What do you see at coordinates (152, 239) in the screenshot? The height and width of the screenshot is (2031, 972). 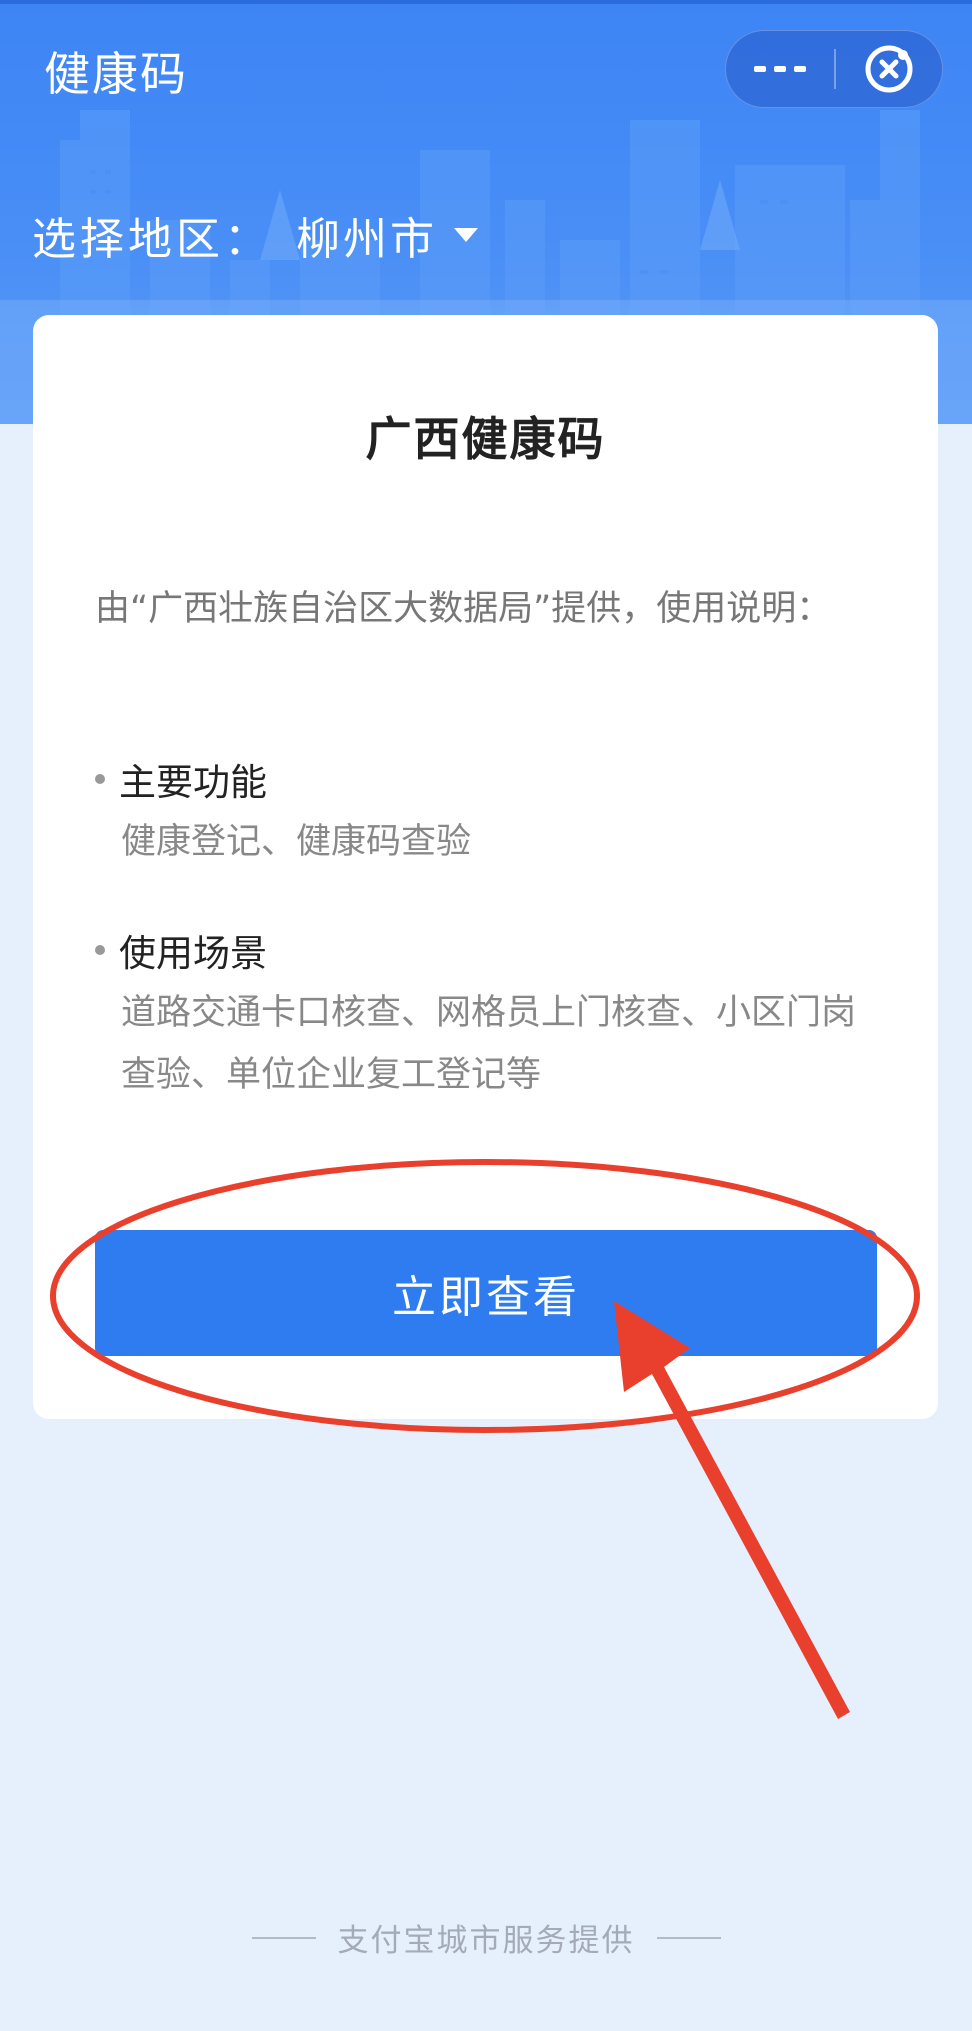 I see `region-label: 选择地区：` at bounding box center [152, 239].